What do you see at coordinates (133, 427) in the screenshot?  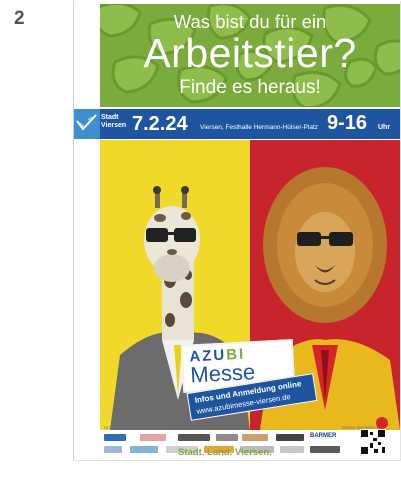 I see `credit-left: Unsere Kooperations-Partner` at bounding box center [133, 427].